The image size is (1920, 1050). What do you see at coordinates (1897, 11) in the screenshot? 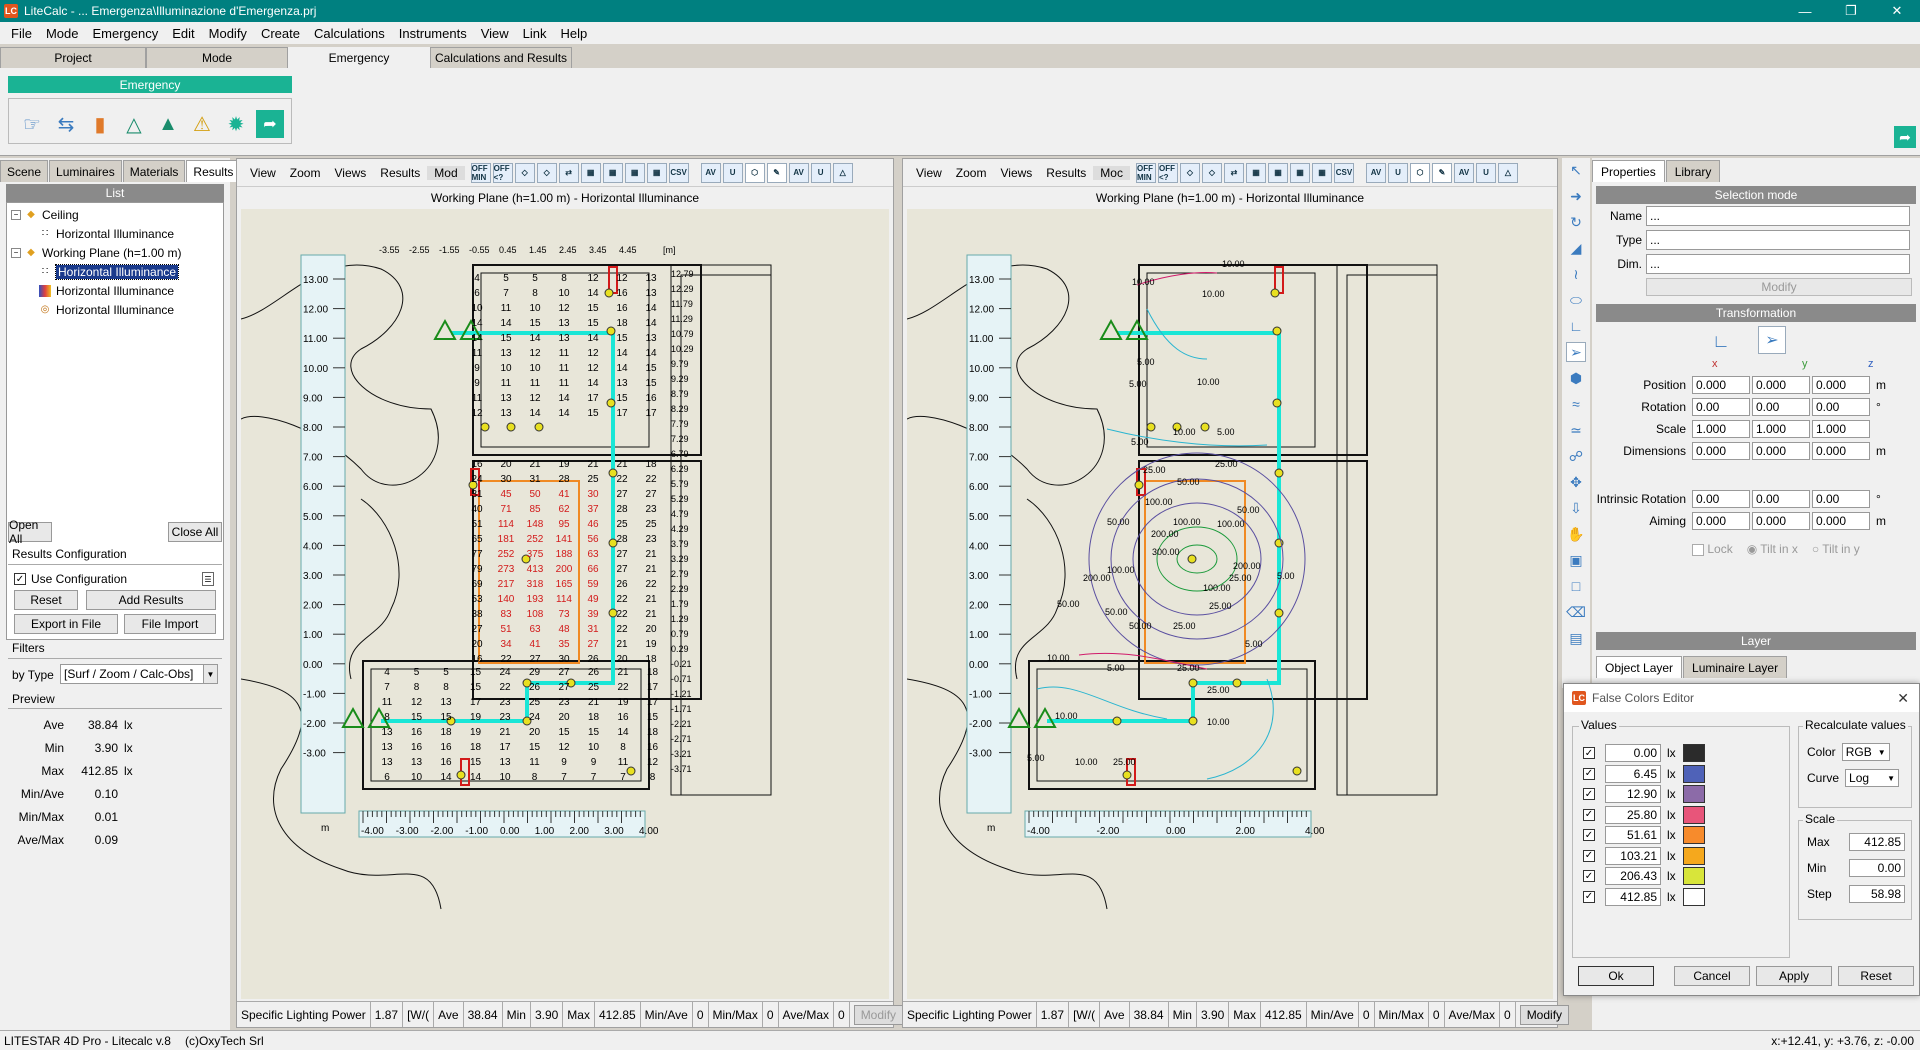
I see `close-icon: ✕` at bounding box center [1897, 11].